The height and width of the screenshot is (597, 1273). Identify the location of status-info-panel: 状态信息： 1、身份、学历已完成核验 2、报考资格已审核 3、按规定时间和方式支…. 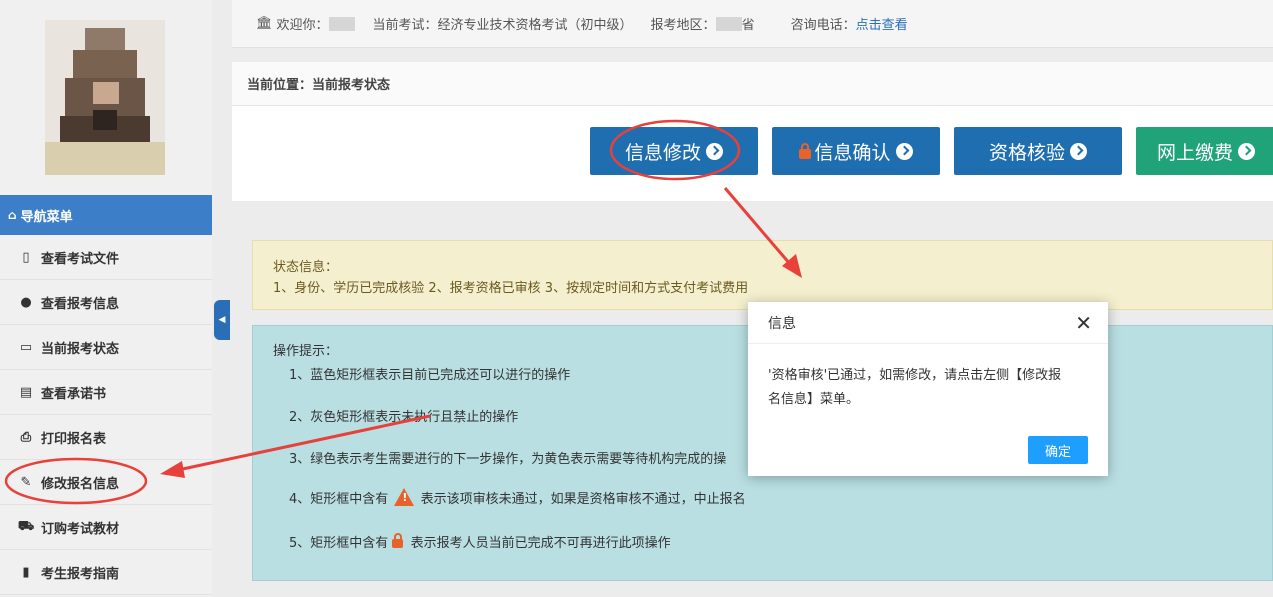
(762, 275).